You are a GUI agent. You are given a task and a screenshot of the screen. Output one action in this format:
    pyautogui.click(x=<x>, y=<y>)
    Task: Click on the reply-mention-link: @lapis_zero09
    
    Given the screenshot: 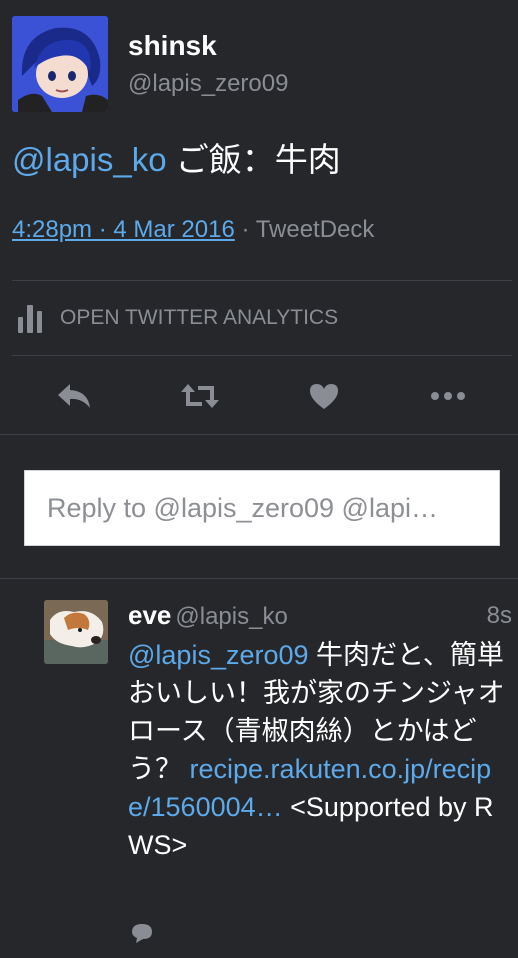 What is the action you would take?
    pyautogui.click(x=218, y=655)
    